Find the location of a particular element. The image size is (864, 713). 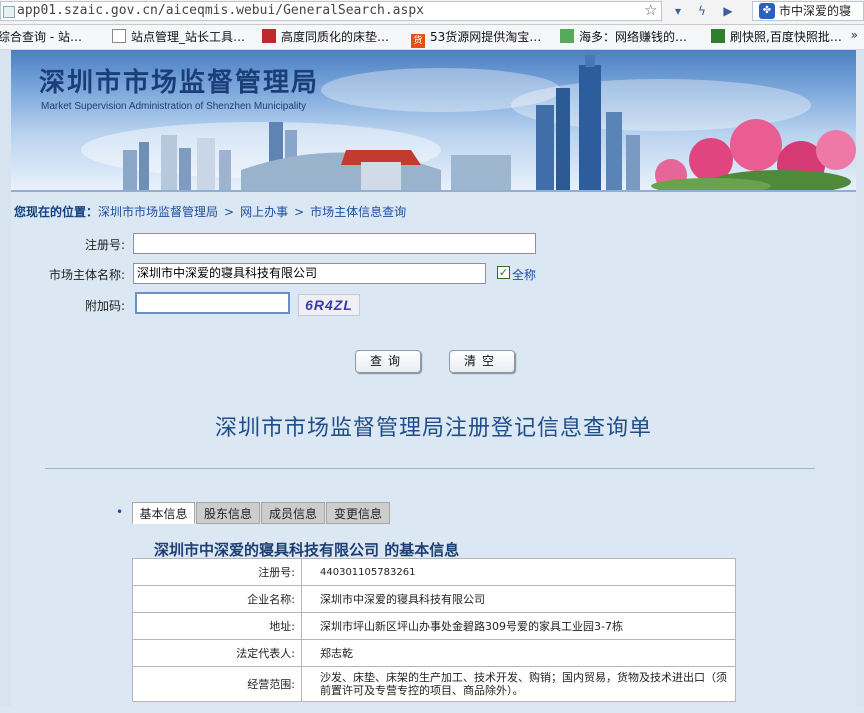

table-row: 企业名称: 深圳市中深爱的寝具科技有限公司 is located at coordinates (434, 599).